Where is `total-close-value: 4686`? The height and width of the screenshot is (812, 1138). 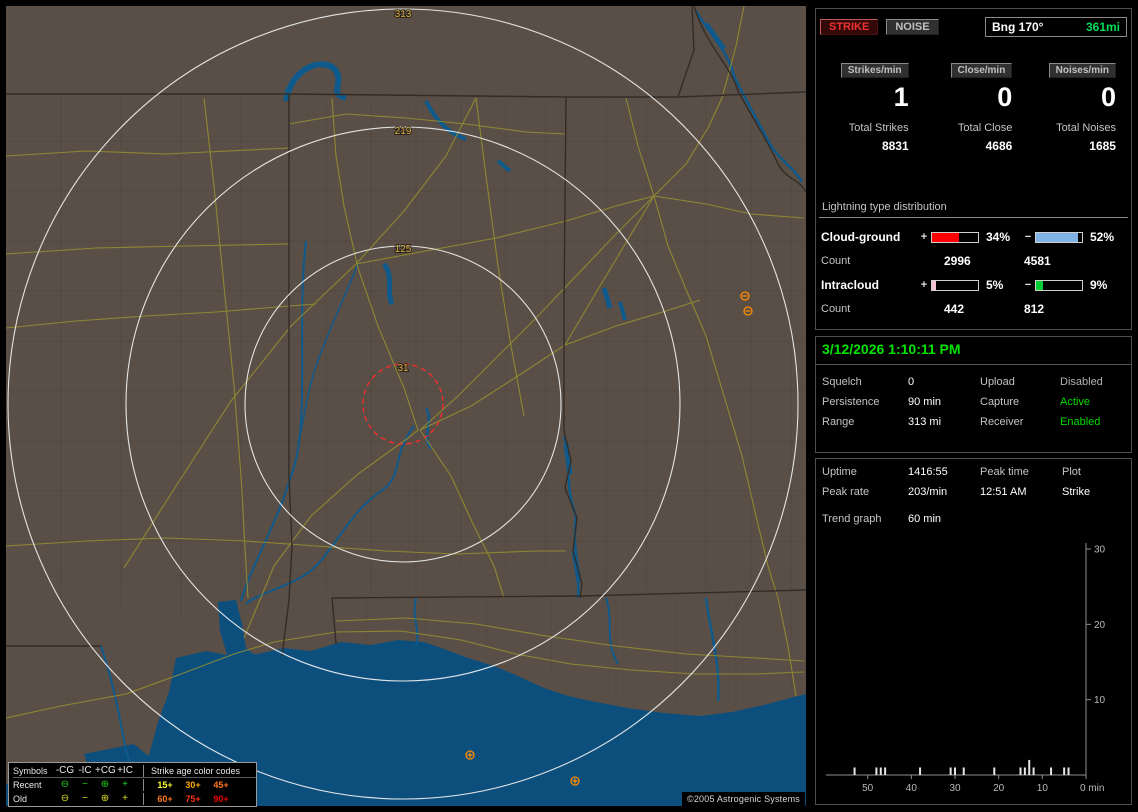
total-close-value: 4686 is located at coordinates (999, 146).